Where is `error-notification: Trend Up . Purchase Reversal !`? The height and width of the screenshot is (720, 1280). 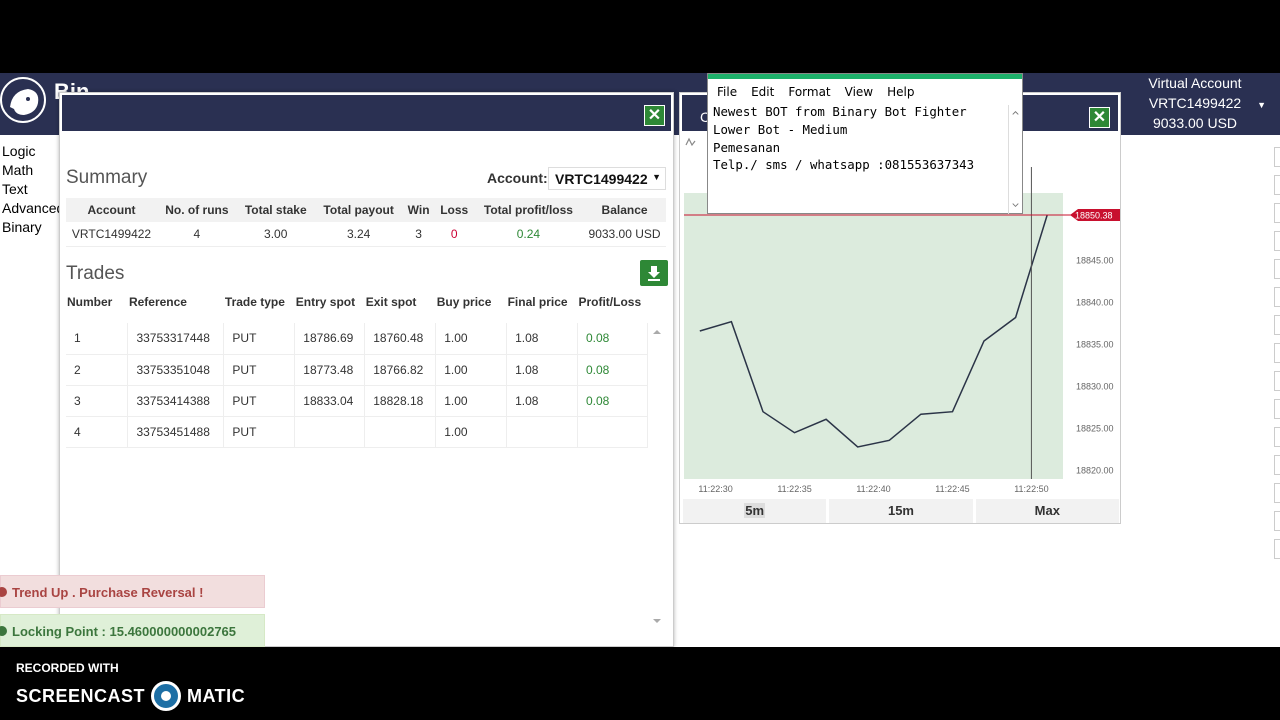 error-notification: Trend Up . Purchase Reversal ! is located at coordinates (132, 591).